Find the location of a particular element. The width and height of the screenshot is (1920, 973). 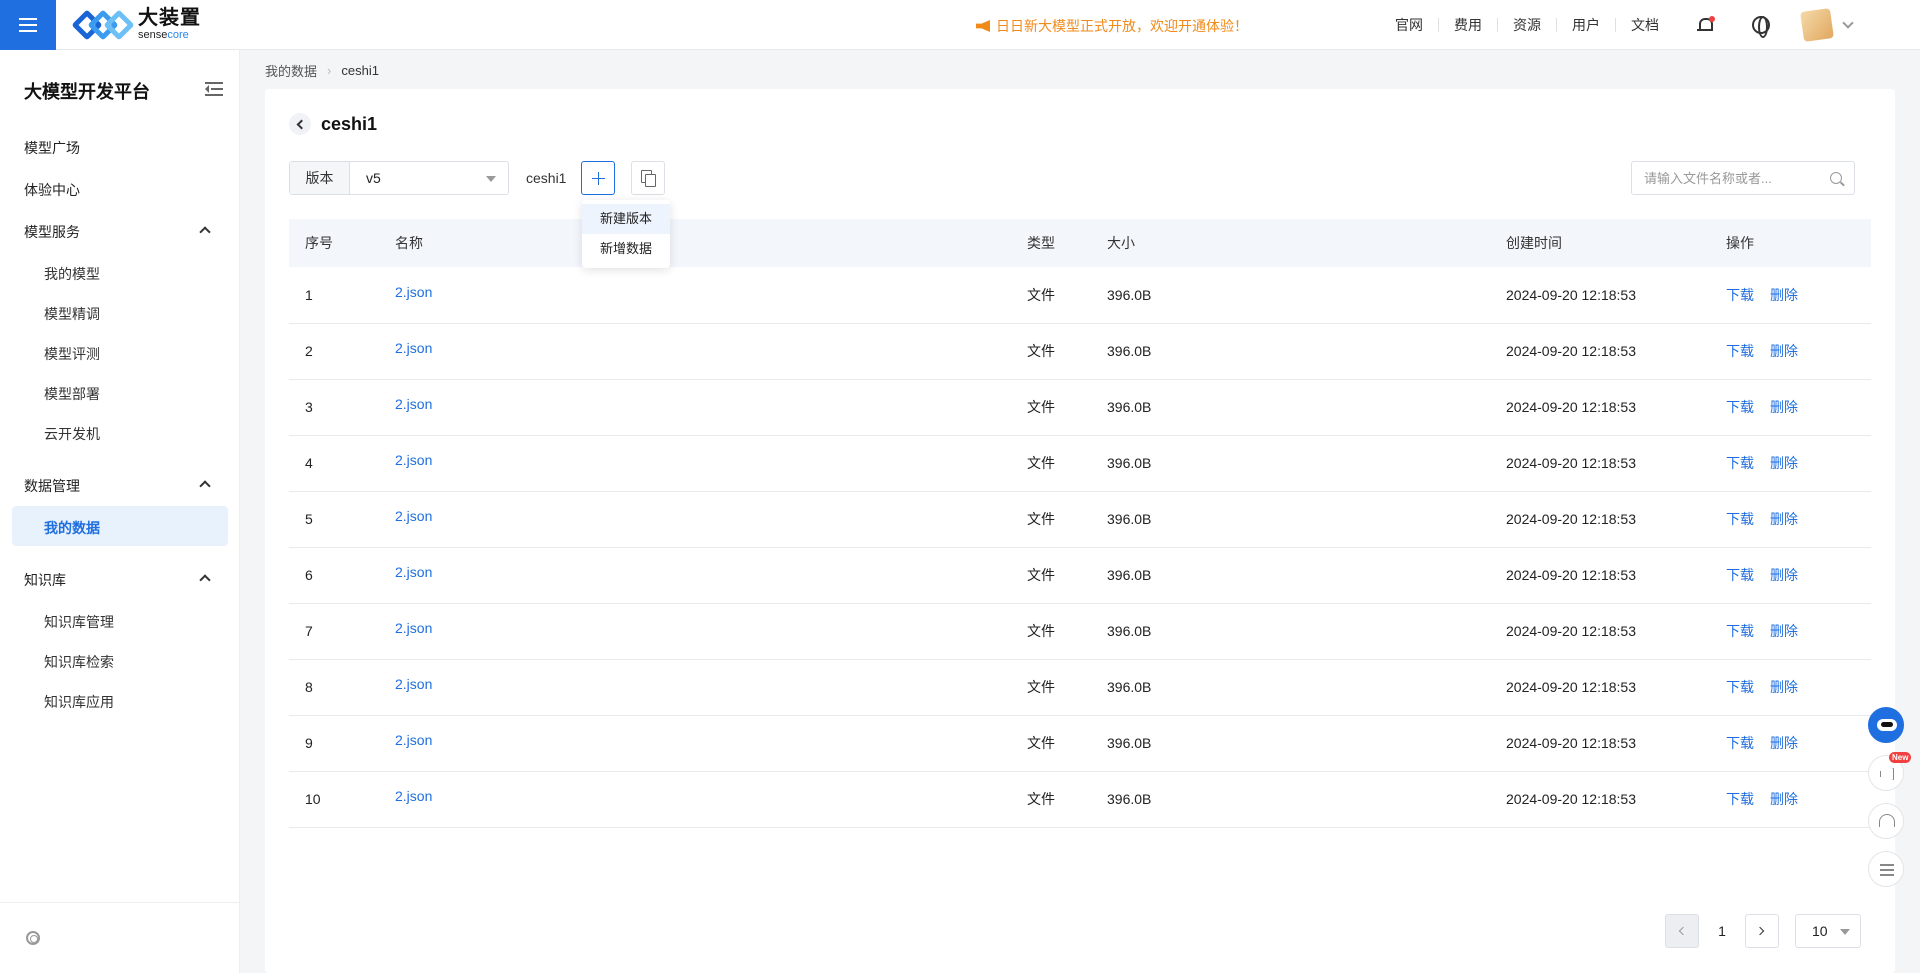

sidebar-item-cloud-dev: 云开发机 is located at coordinates (72, 434).